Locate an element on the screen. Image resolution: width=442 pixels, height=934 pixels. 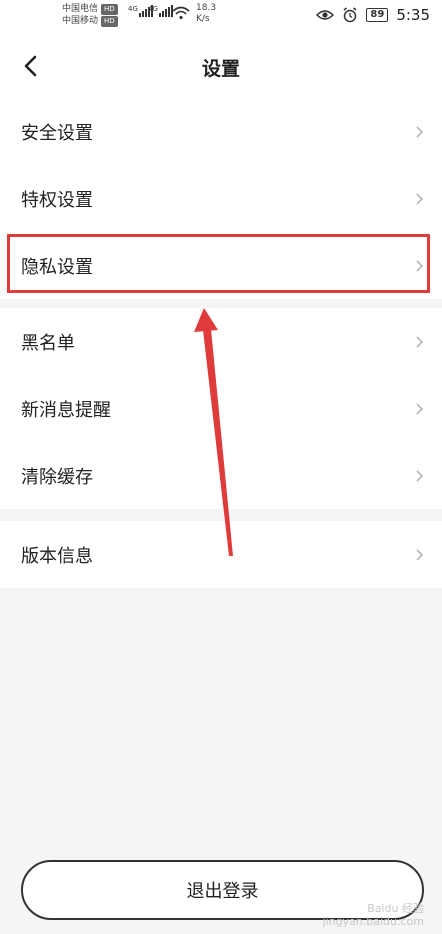
watermark: Baidu 经验 jingyan.baidu.com is located at coordinates (373, 915).